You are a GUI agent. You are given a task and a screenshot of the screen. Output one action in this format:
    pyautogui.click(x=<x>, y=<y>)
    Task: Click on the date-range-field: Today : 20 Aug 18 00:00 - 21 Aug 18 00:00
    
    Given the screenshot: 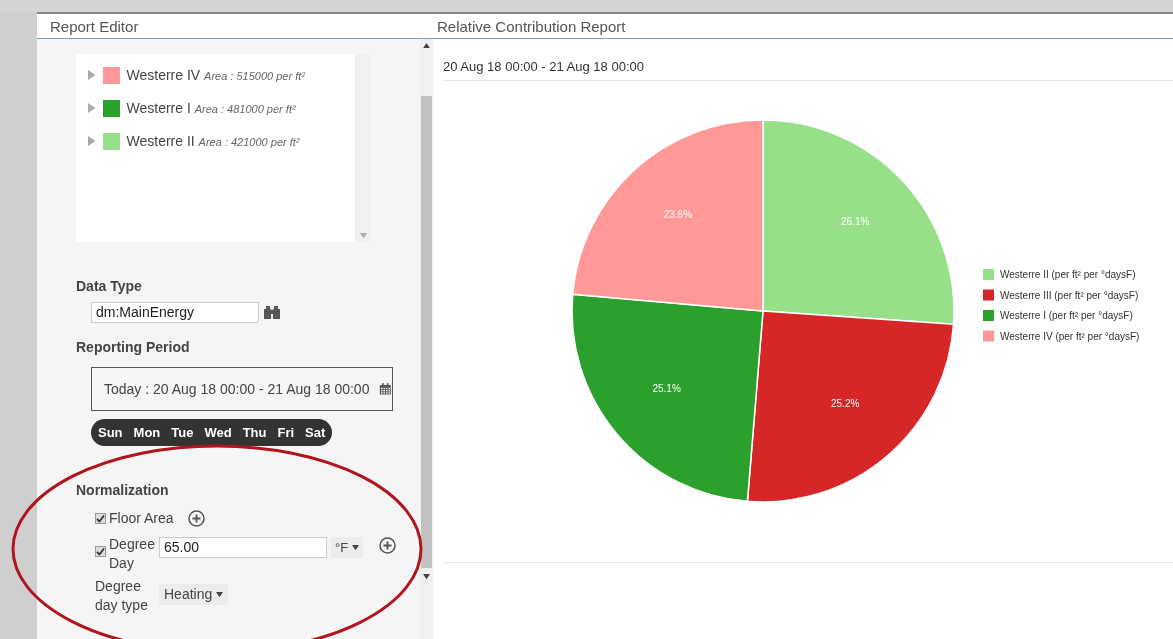 What is the action you would take?
    pyautogui.click(x=242, y=389)
    